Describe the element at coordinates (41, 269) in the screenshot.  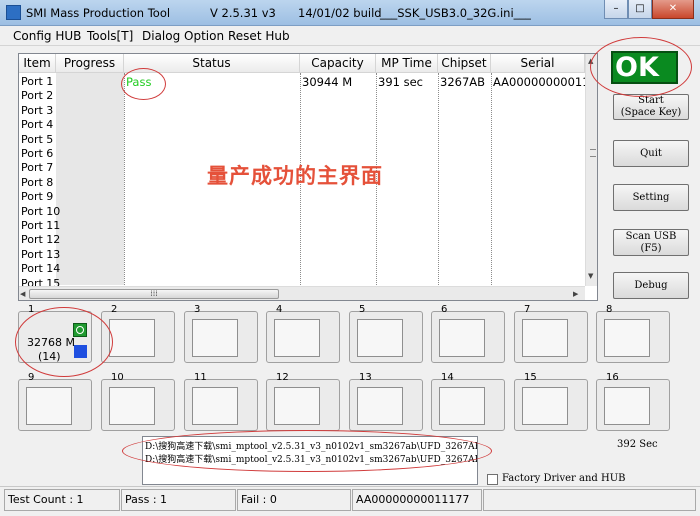
I see `port-row-label: Port 14` at that location.